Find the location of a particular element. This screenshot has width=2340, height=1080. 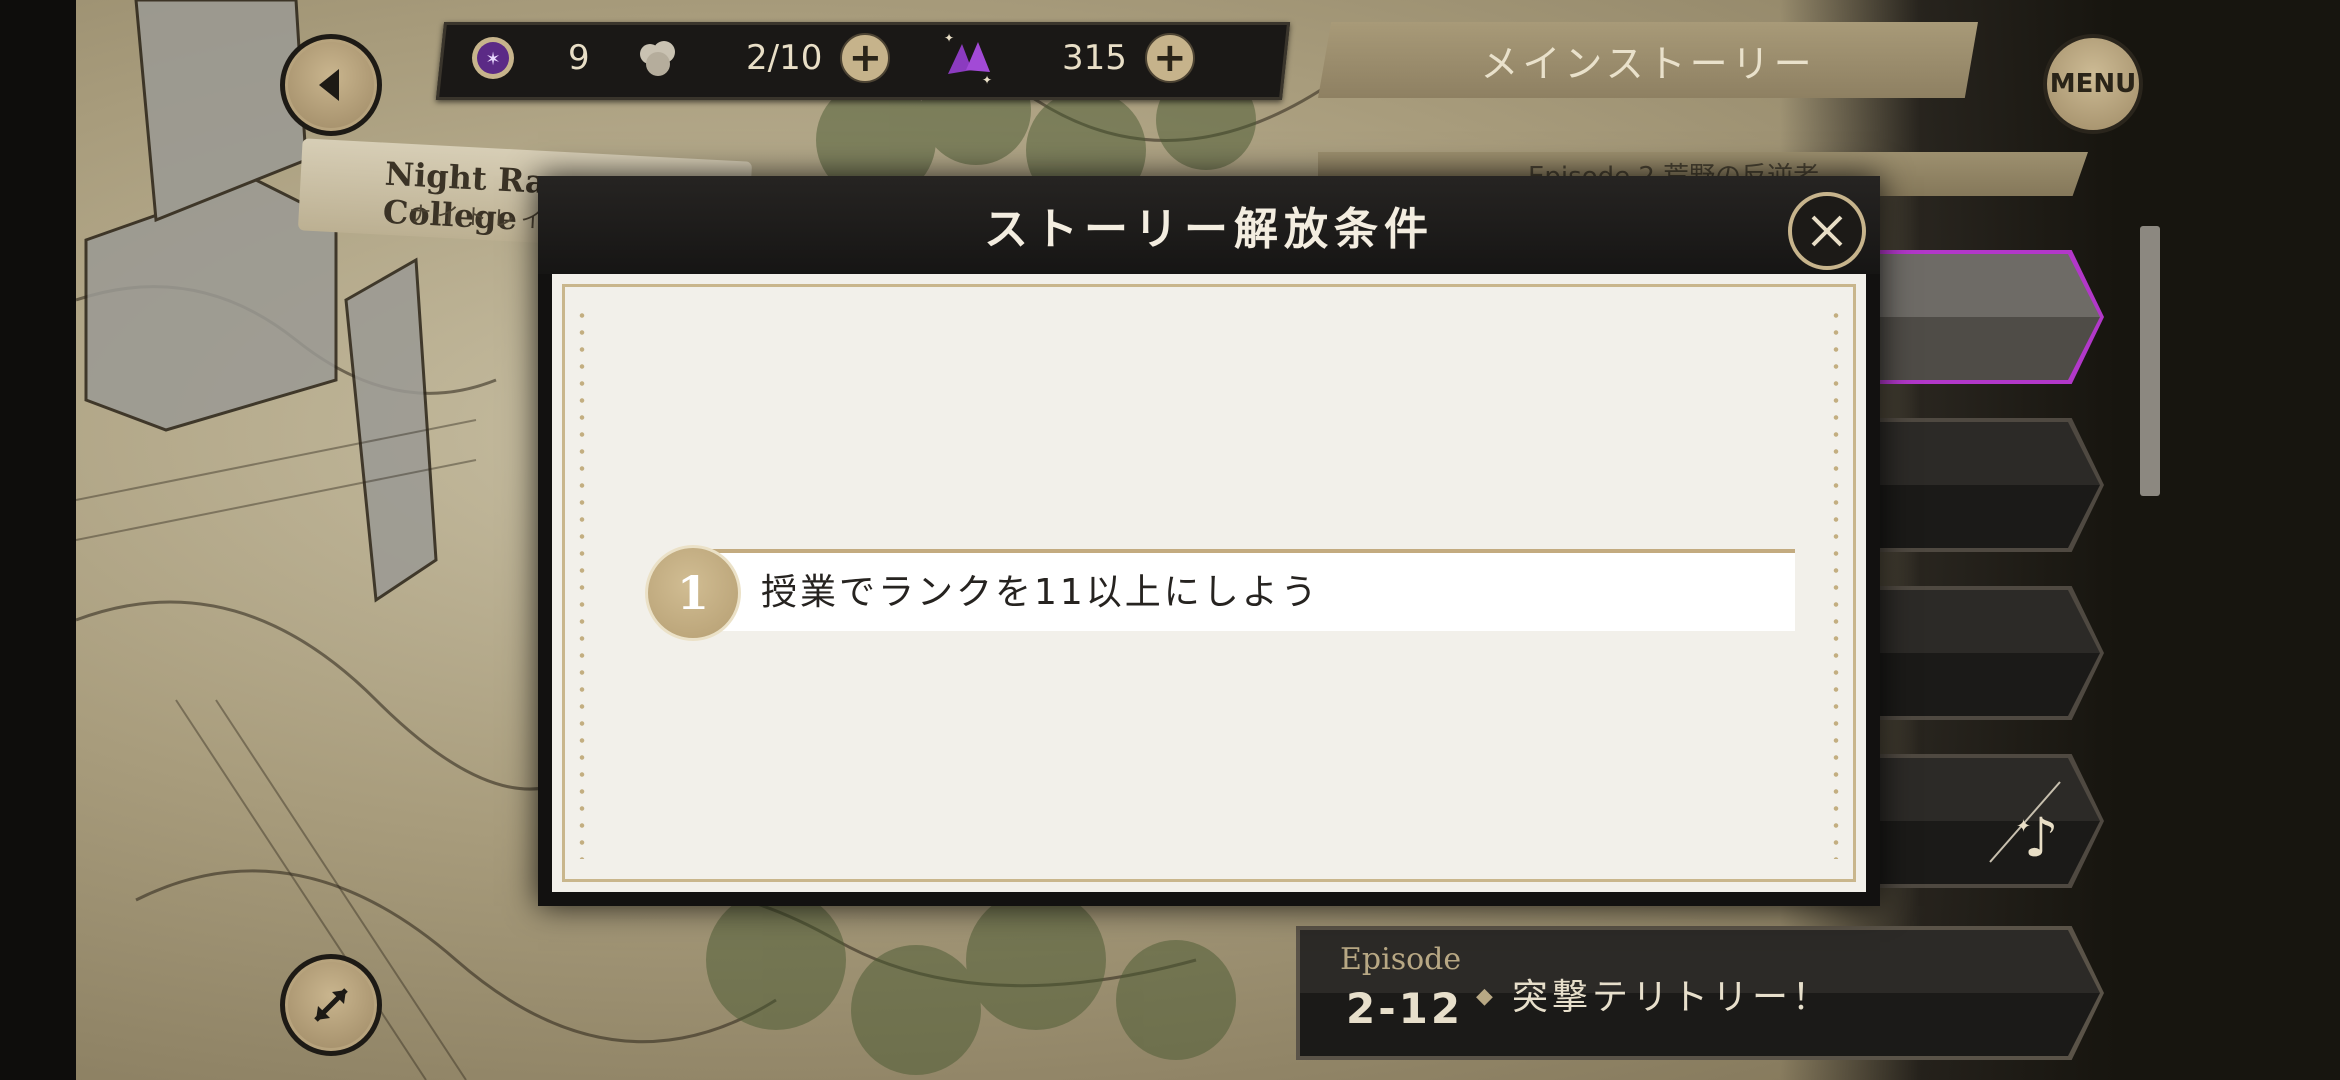

stamina-blob-icon is located at coordinates (657, 58).